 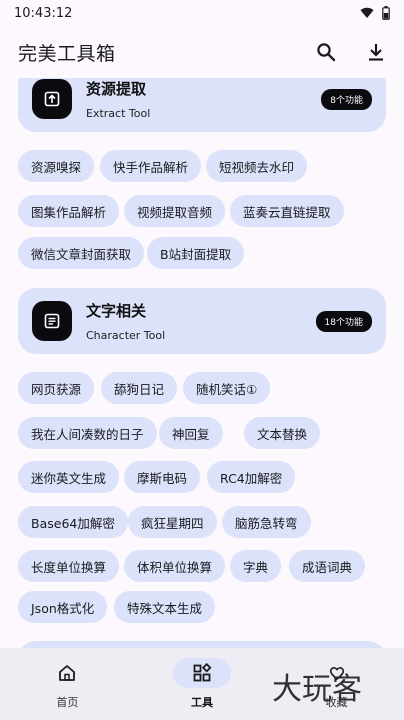 I want to click on document-icon, so click(x=52, y=321).